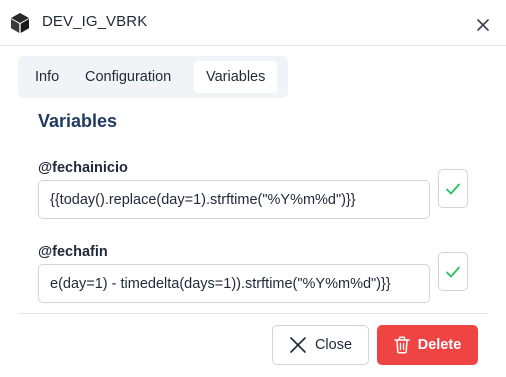  Describe the element at coordinates (234, 199) in the screenshot. I see `variable-input-fechainicio` at that location.